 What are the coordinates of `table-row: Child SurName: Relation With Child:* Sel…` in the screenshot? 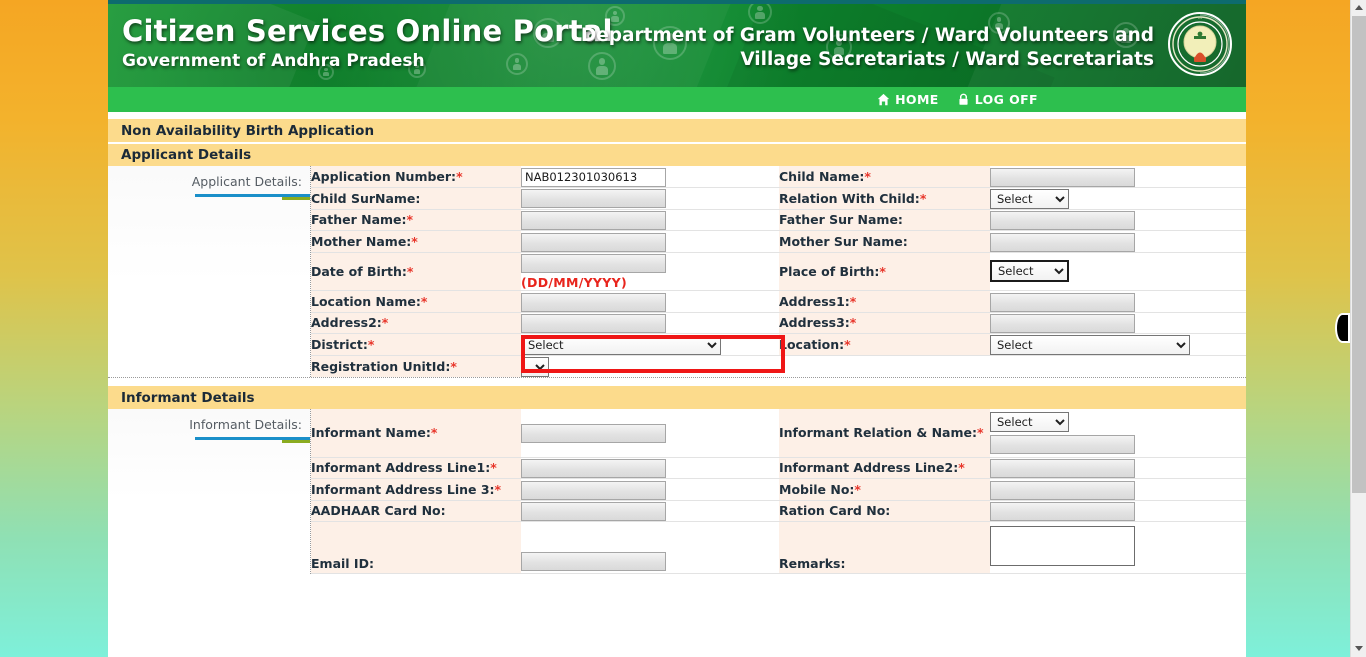 It's located at (778, 198).